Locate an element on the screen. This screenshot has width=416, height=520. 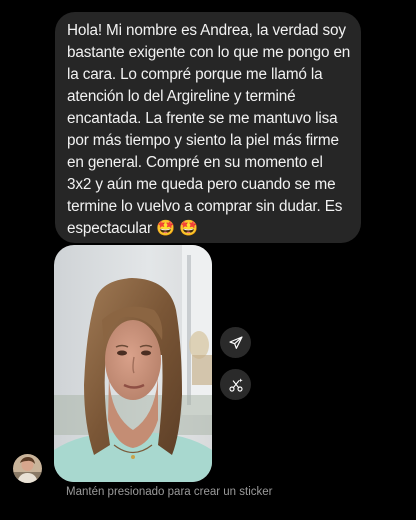
share-button is located at coordinates (235, 342).